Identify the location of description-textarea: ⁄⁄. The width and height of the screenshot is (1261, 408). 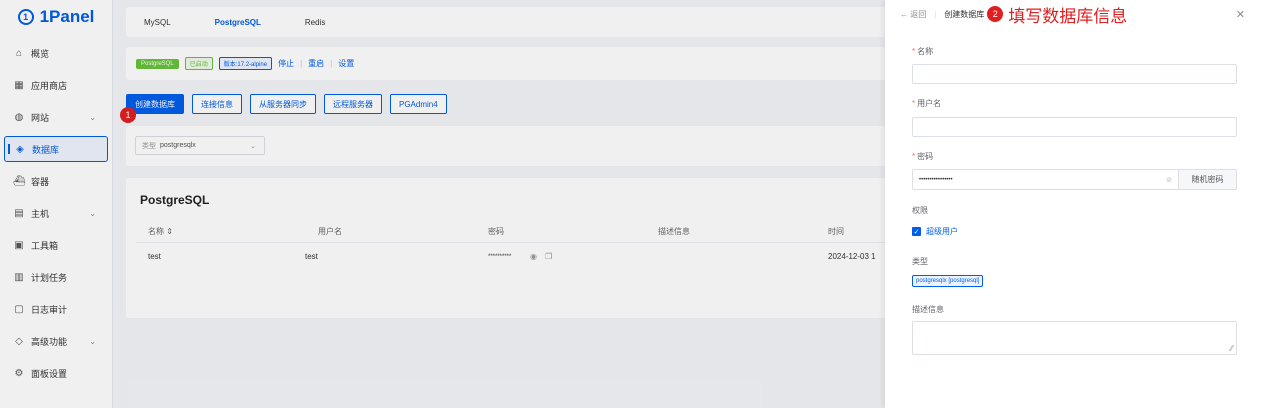
(1074, 338).